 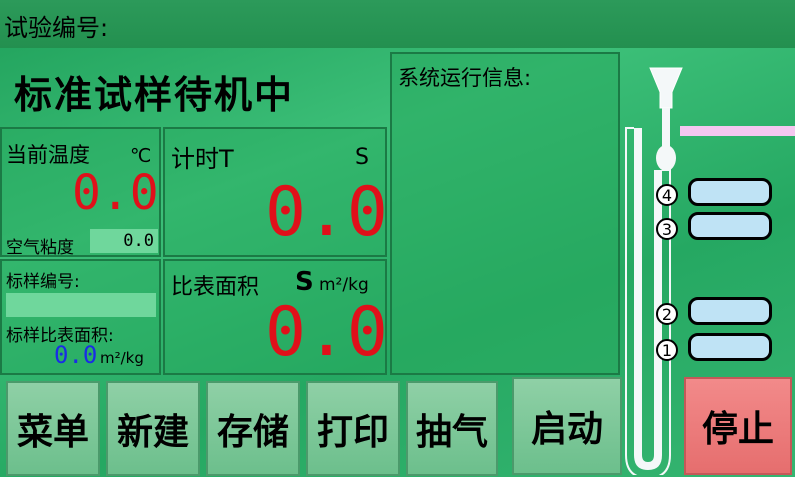 What do you see at coordinates (141, 156) in the screenshot?
I see `temperature-unit: ℃` at bounding box center [141, 156].